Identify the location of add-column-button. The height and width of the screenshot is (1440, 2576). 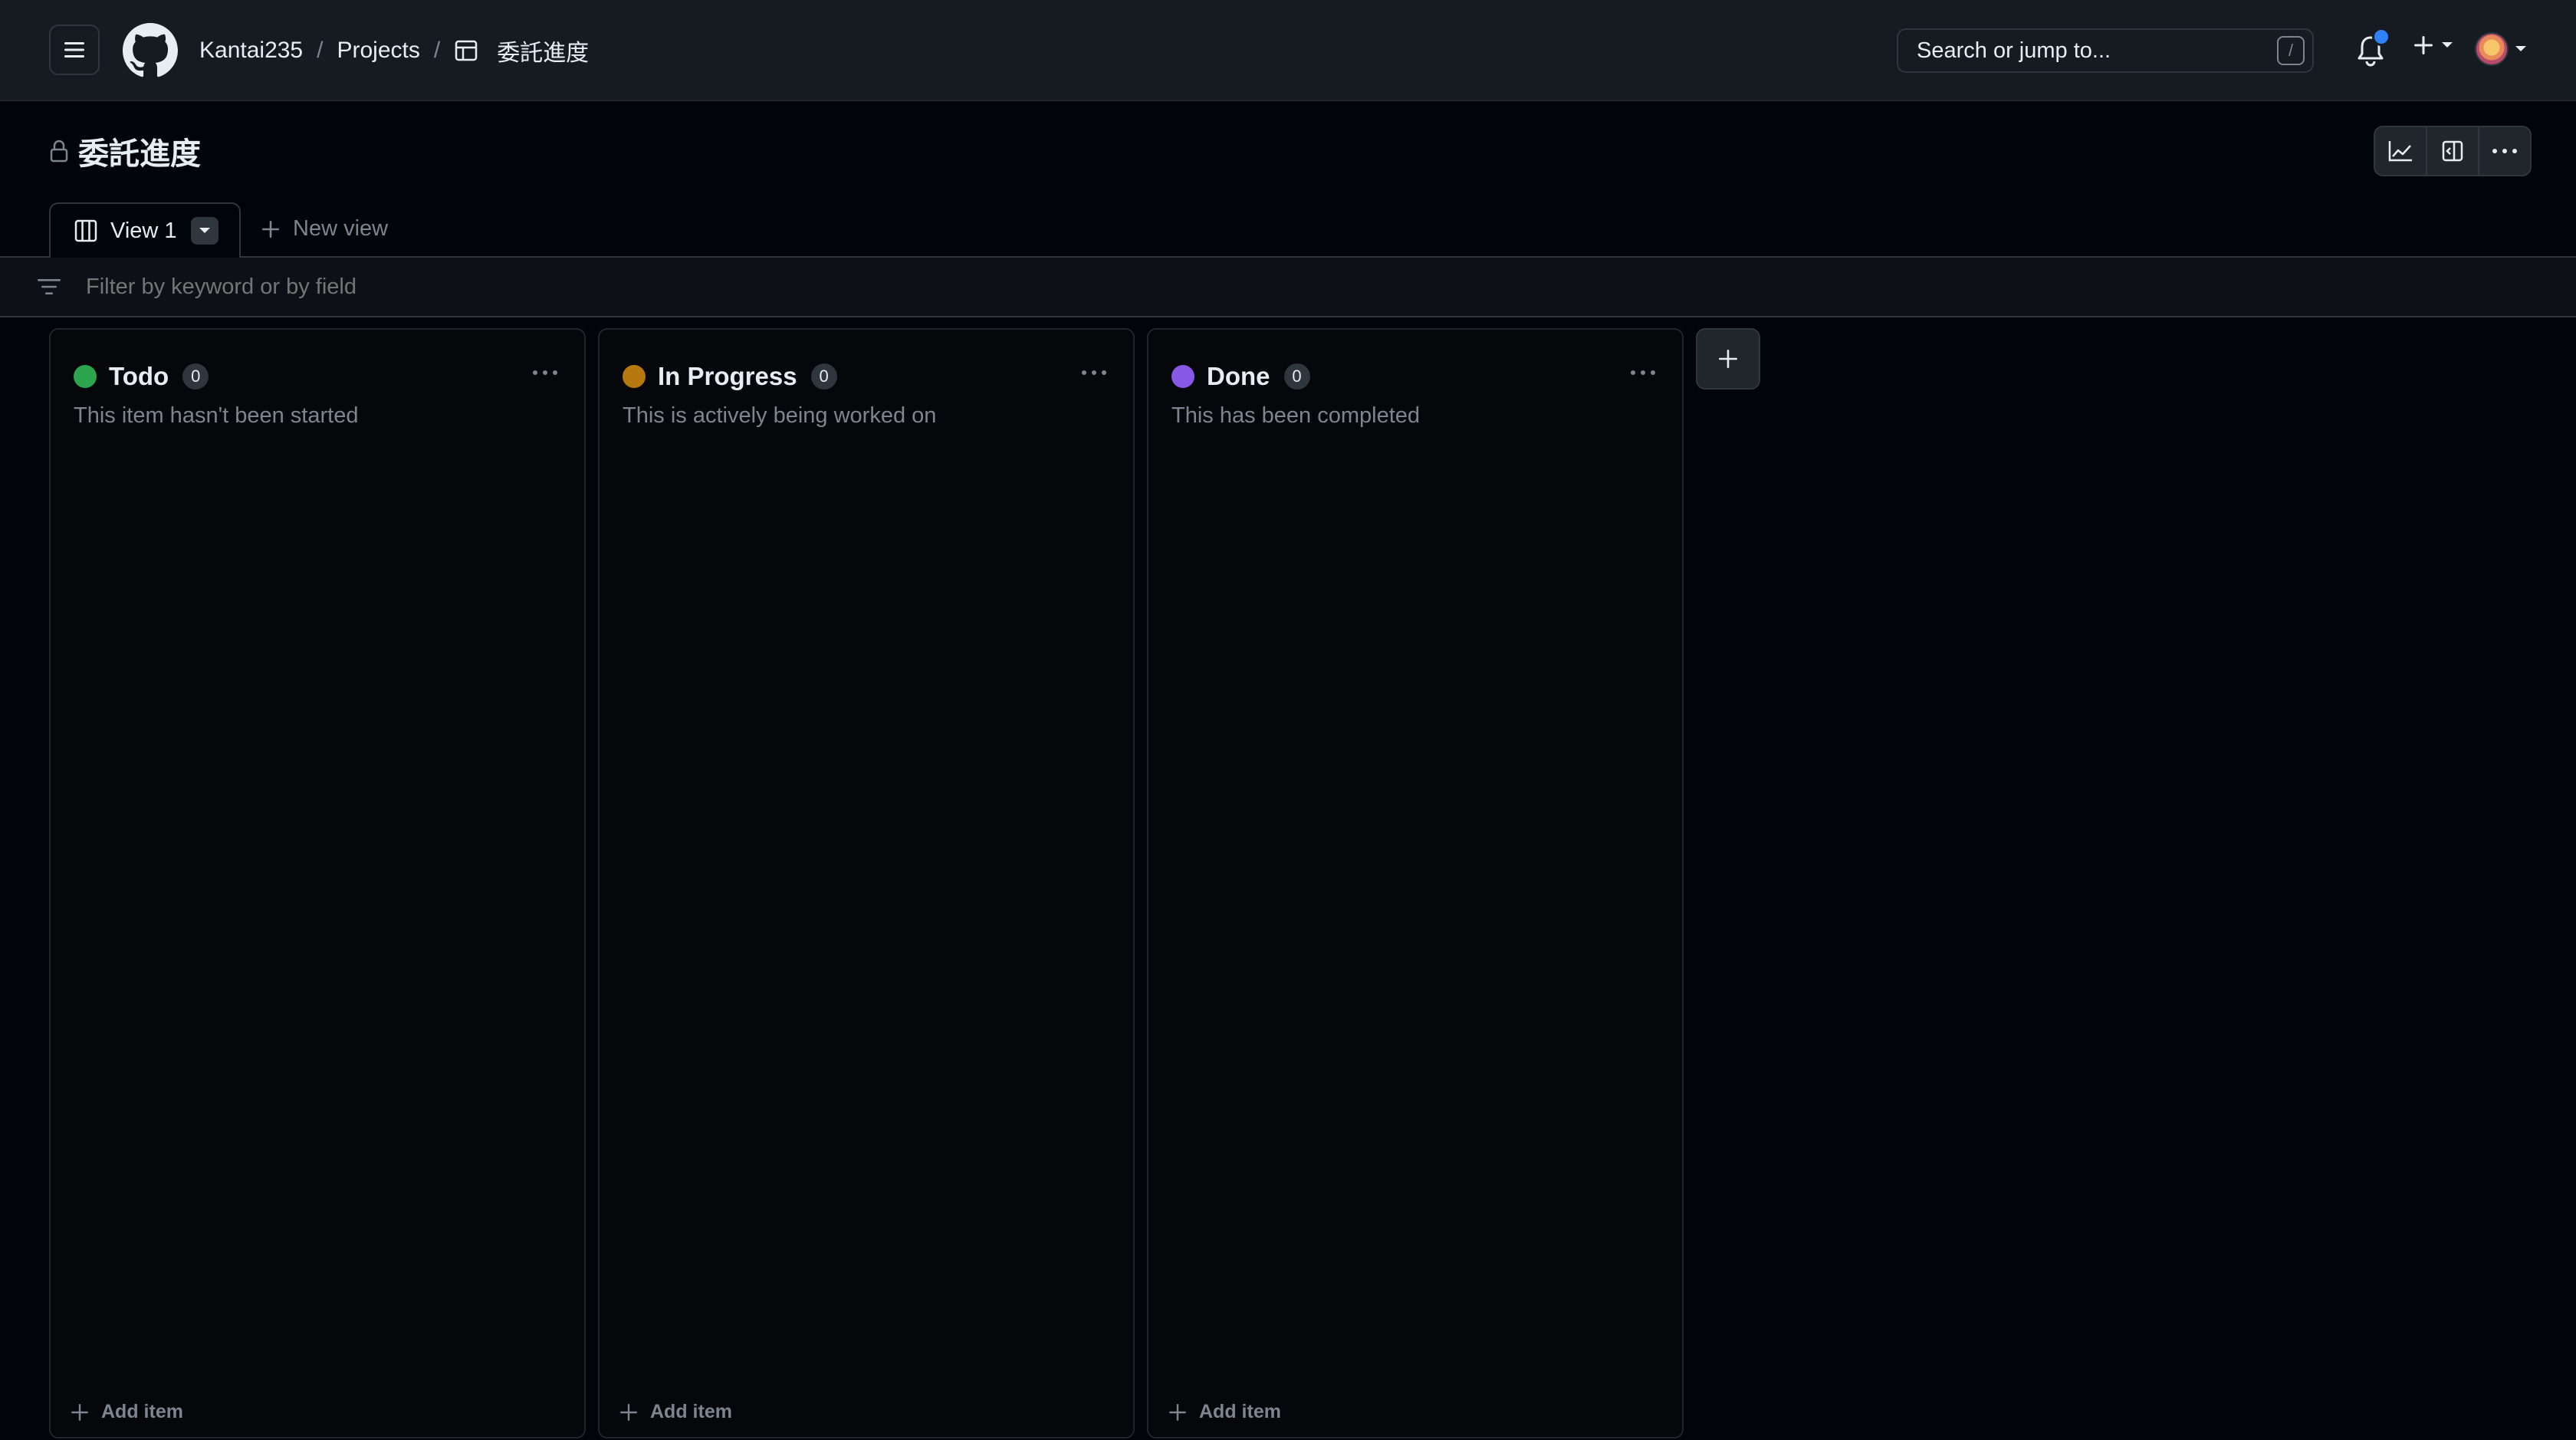
(1728, 359).